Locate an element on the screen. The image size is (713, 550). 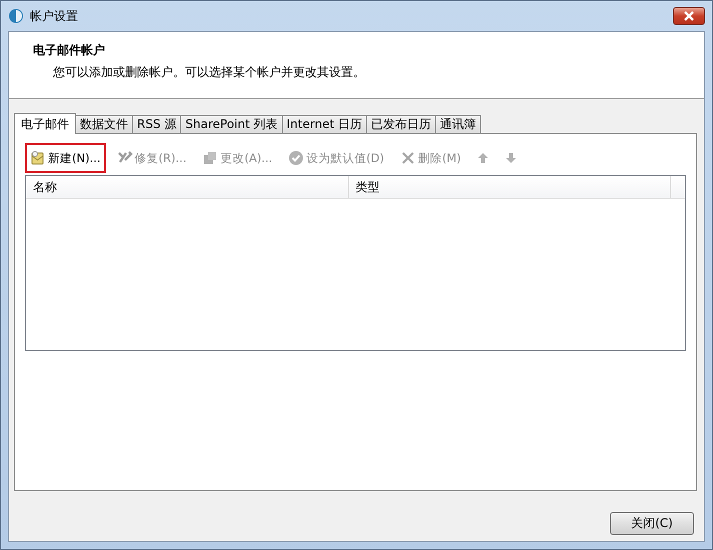
section-title: 电子邮件帐户 is located at coordinates (69, 50).